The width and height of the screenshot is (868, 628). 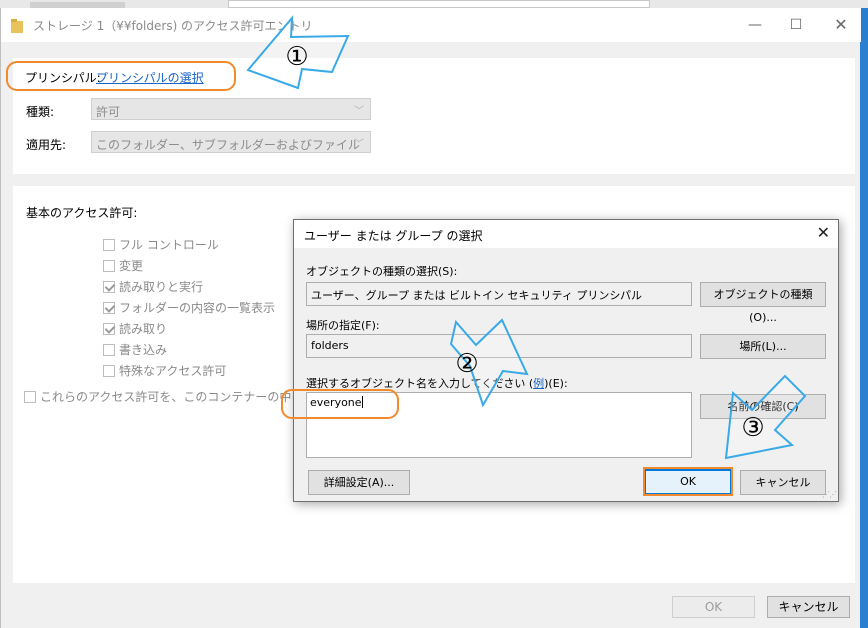 I want to click on object-type-label: オブジェクトの種類の選択(S):, so click(x=382, y=271).